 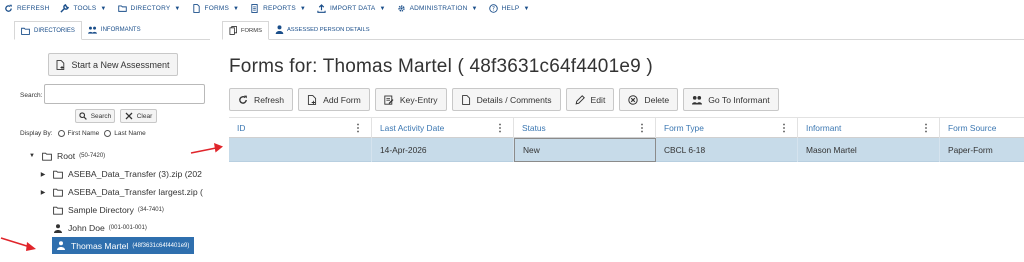 I want to click on tree-node-folder: Sample Directory (34-7401), so click(x=105, y=210).